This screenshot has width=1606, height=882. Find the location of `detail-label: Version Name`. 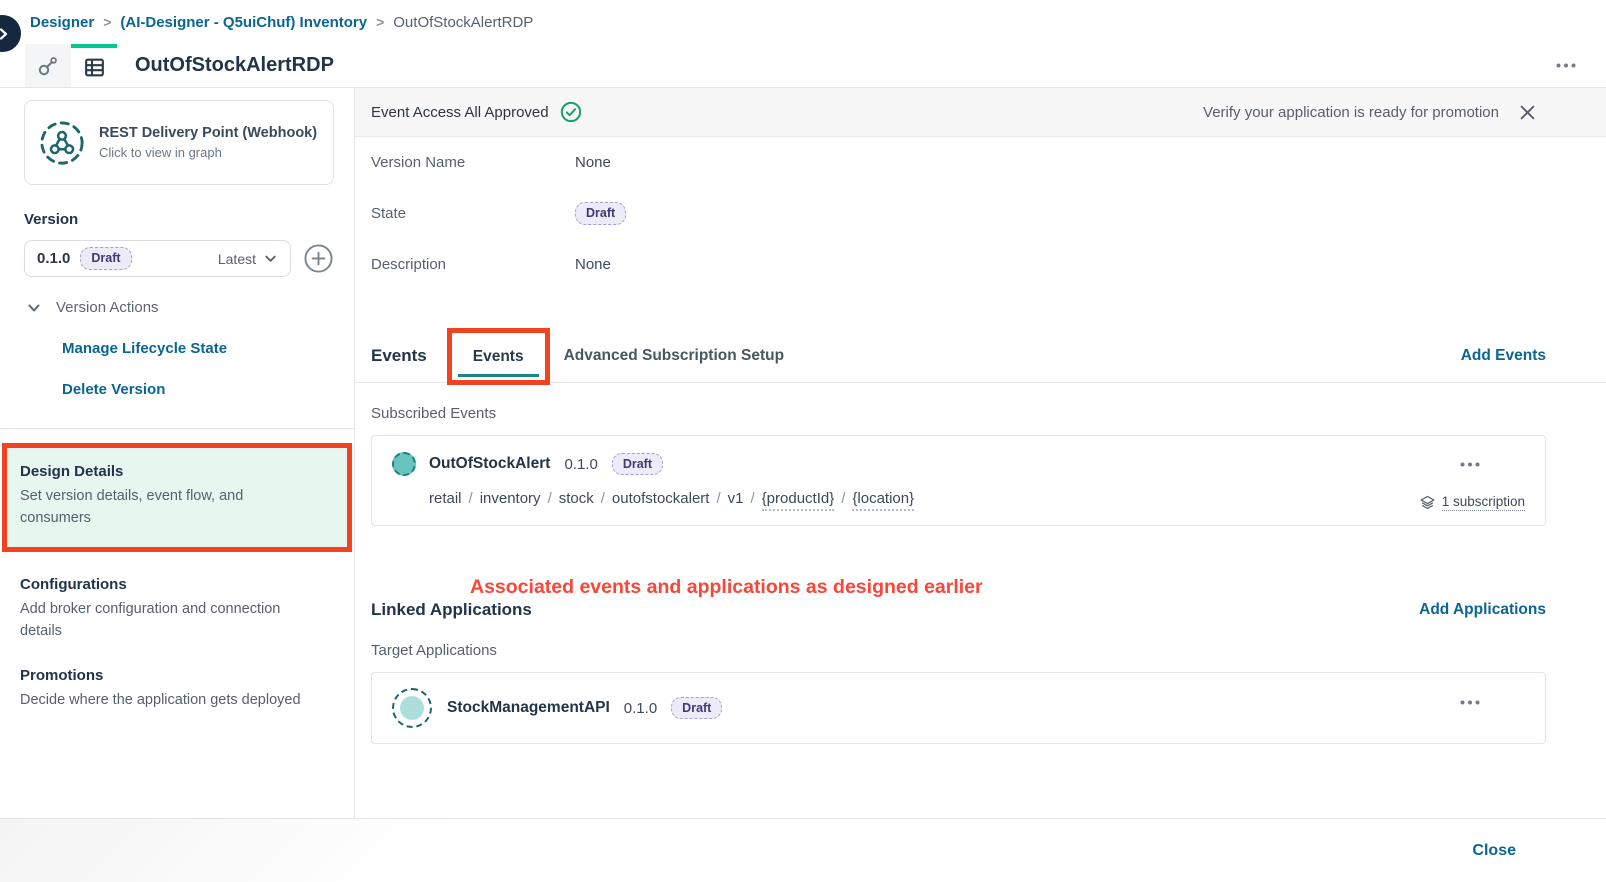

detail-label: Version Name is located at coordinates (418, 162).